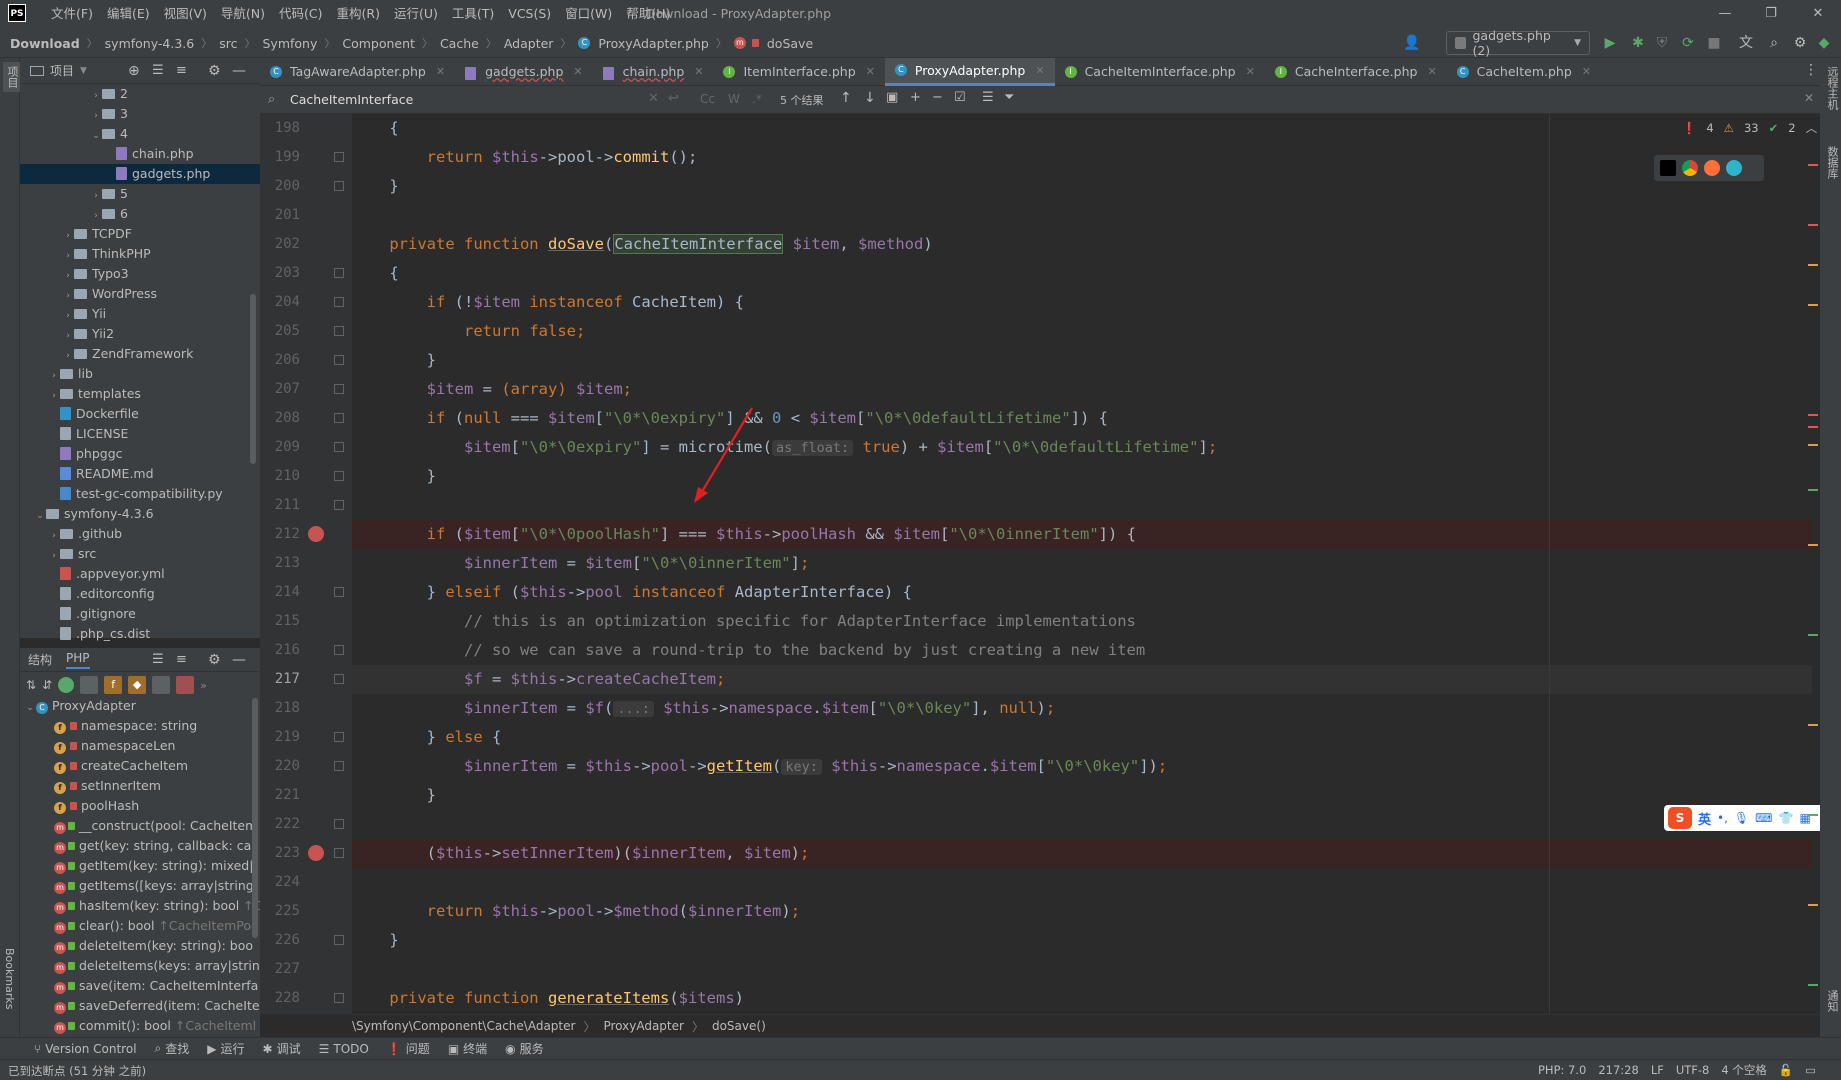 Image resolution: width=1841 pixels, height=1080 pixels. What do you see at coordinates (140, 154) in the screenshot?
I see `tree-file: chain.php` at bounding box center [140, 154].